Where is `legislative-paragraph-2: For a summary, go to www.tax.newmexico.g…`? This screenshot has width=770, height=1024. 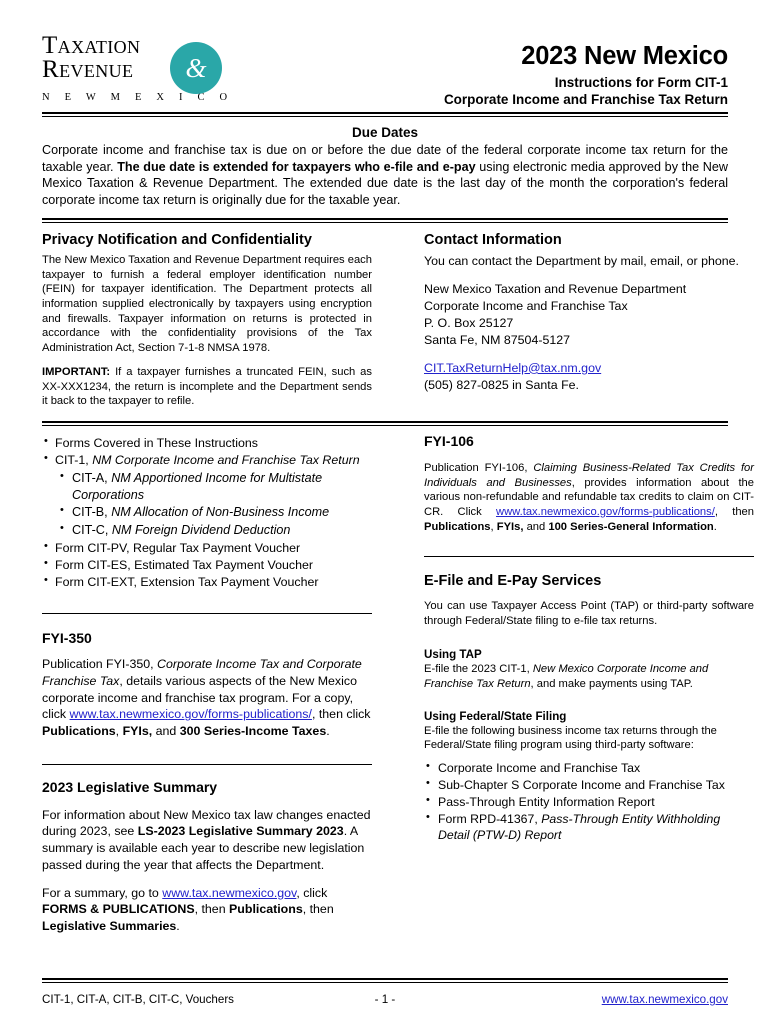 legislative-paragraph-2: For a summary, go to www.tax.newmexico.g… is located at coordinates (207, 910).